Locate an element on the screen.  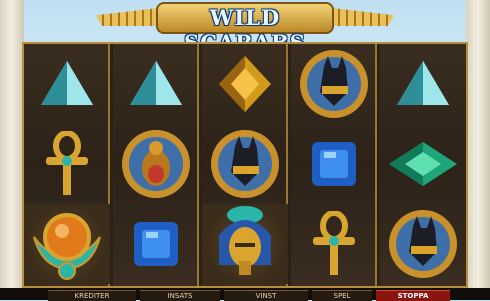
symbol-green-gem is located at coordinates (423, 164).